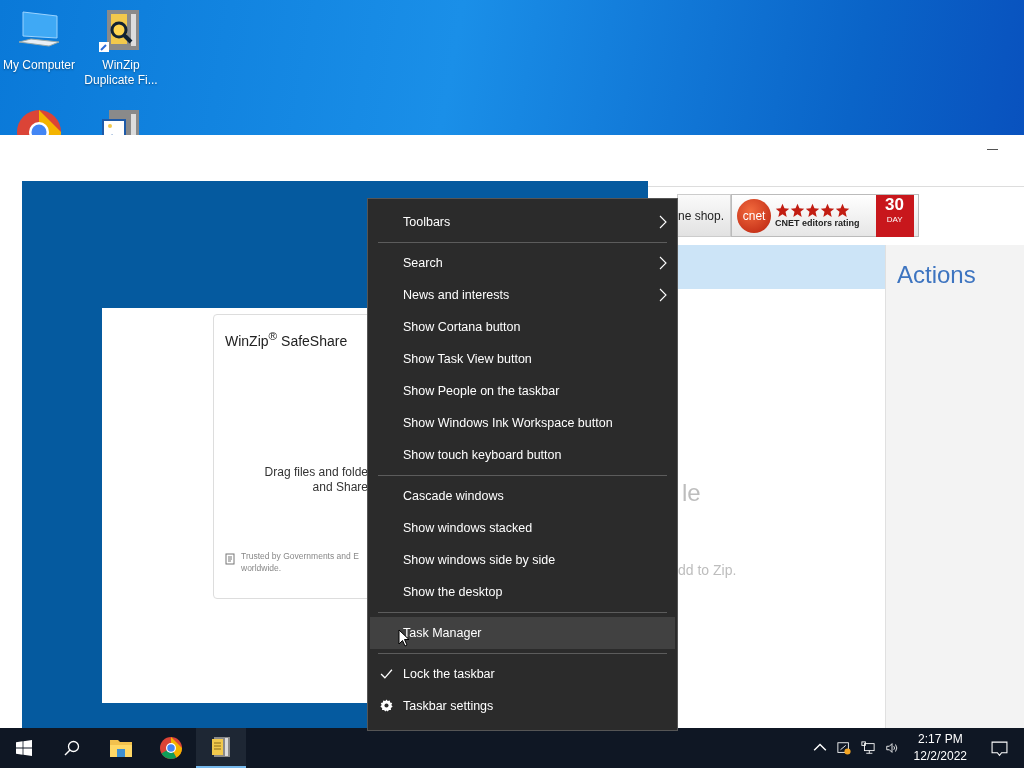 The width and height of the screenshot is (1024, 768). I want to click on active-app-indicator, so click(221, 748).